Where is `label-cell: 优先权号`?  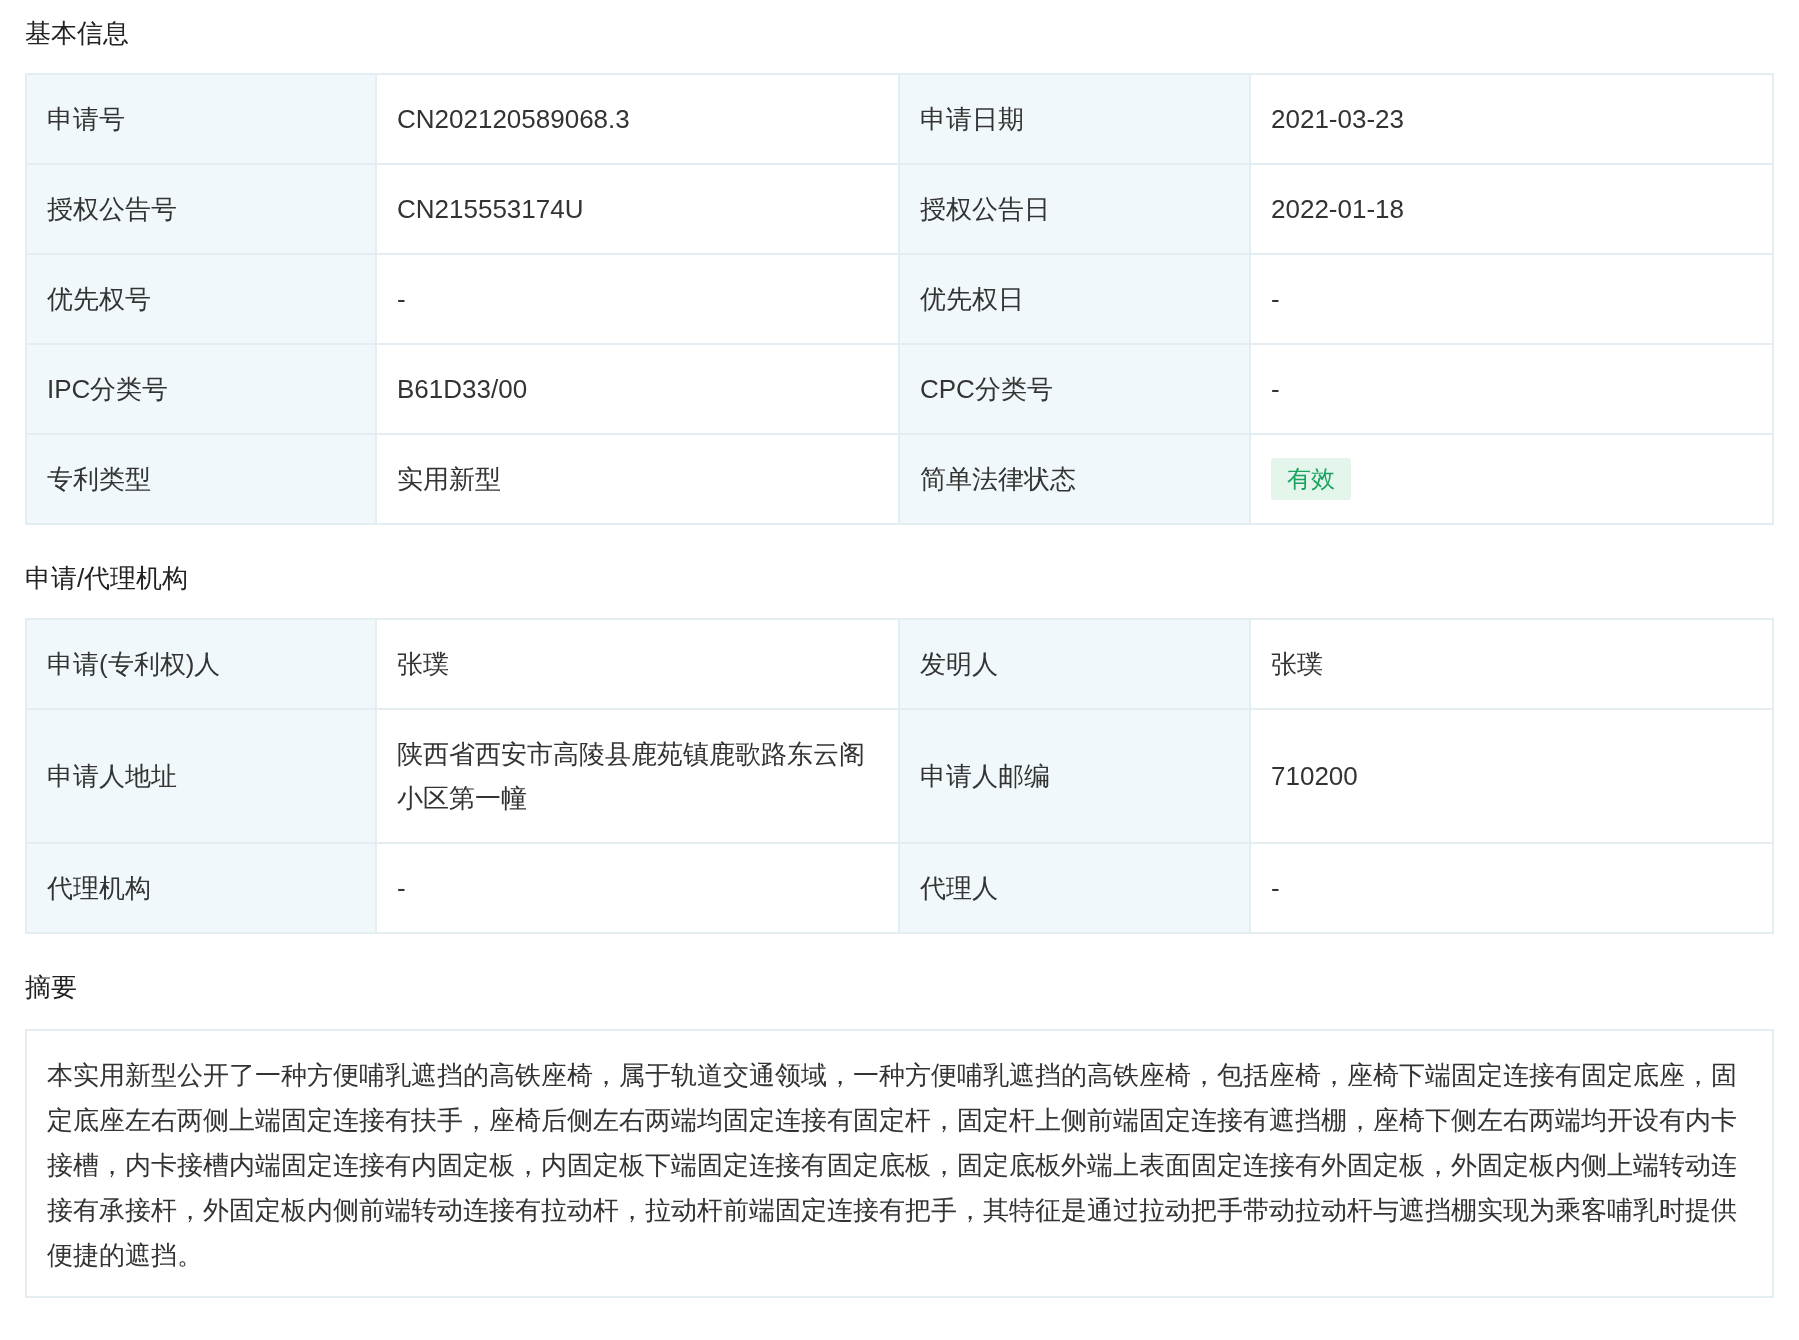
label-cell: 优先权号 is located at coordinates (202, 300).